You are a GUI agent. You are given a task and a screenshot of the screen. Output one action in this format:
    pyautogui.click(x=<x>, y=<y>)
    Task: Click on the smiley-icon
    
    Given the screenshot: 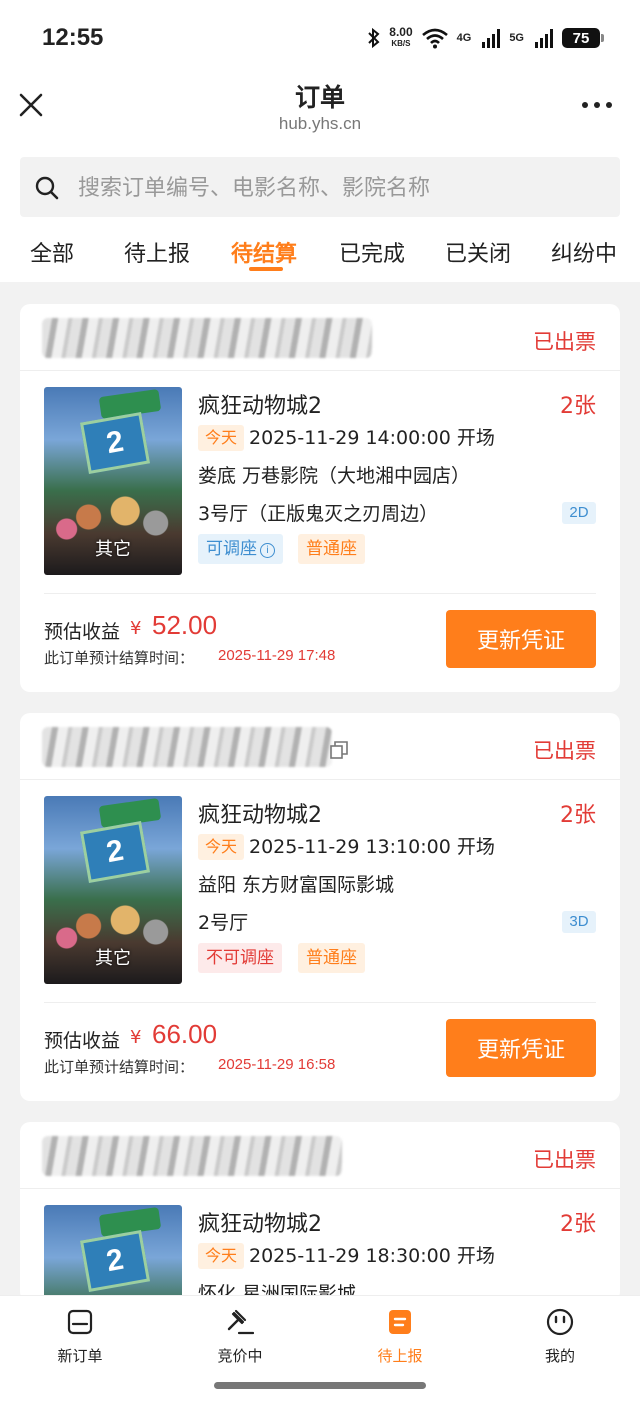 What is the action you would take?
    pyautogui.click(x=560, y=1322)
    